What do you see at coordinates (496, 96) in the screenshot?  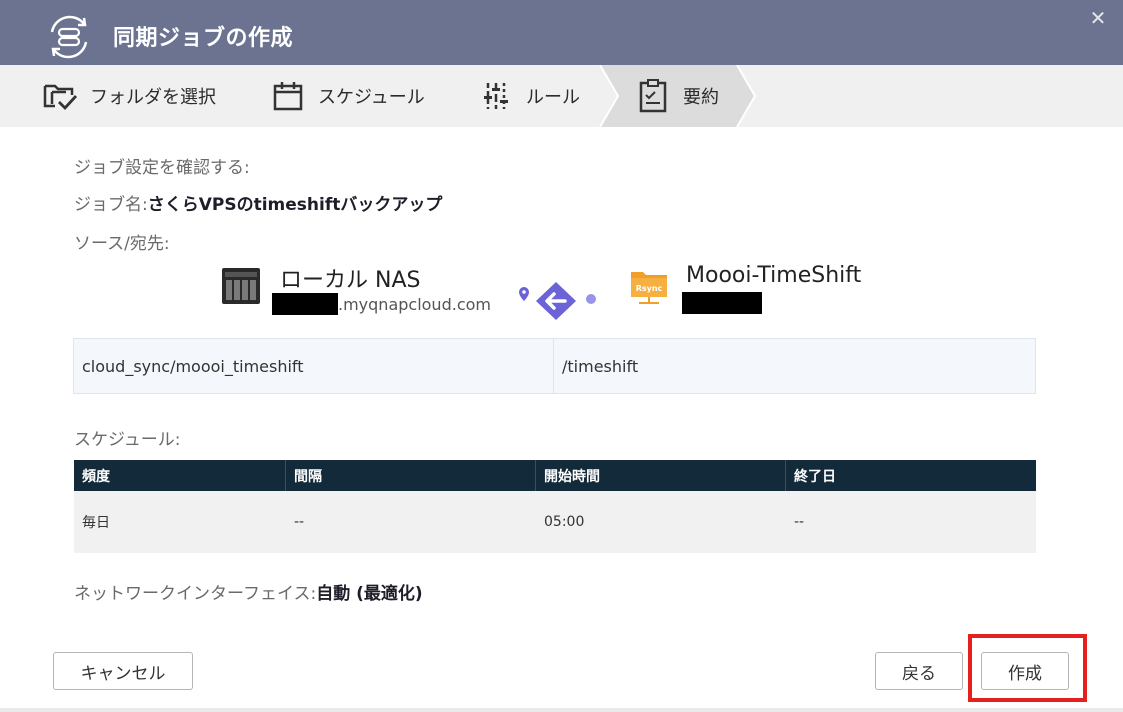 I see `sliders-icon` at bounding box center [496, 96].